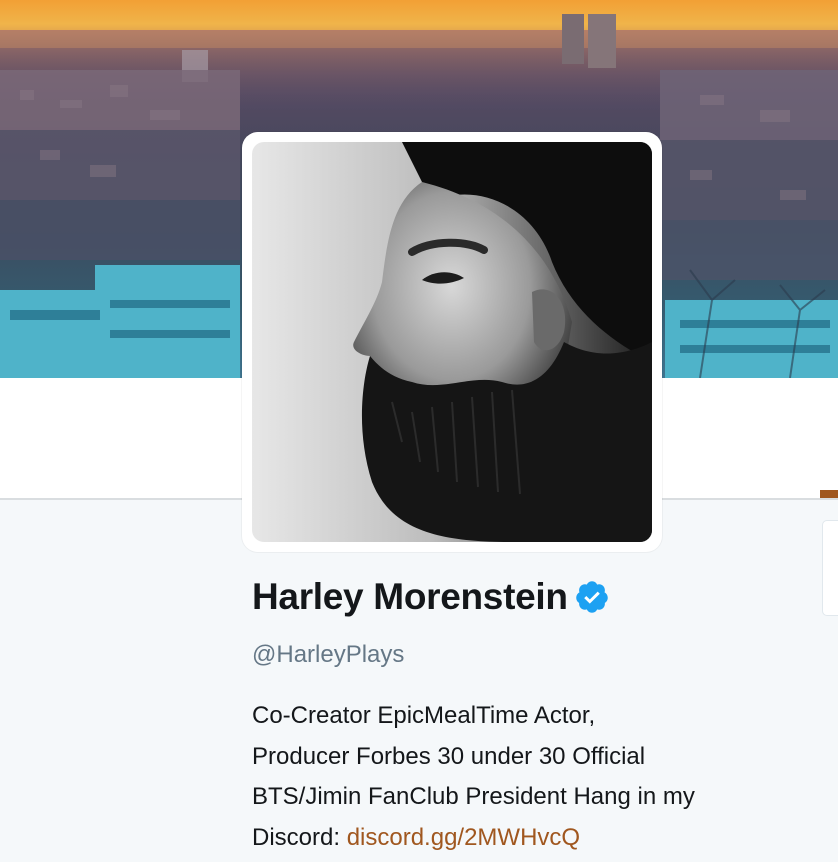 This screenshot has width=838, height=862. What do you see at coordinates (473, 796) in the screenshot?
I see `bio-line: BTS/Jimin FanClub President Hang in my` at bounding box center [473, 796].